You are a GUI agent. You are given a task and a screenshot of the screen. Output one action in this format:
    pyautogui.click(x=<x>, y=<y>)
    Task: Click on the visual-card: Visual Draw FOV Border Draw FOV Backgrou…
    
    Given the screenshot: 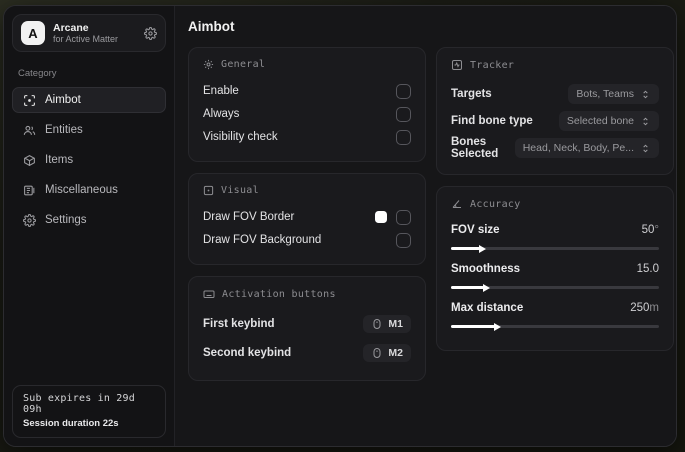 What is the action you would take?
    pyautogui.click(x=307, y=219)
    